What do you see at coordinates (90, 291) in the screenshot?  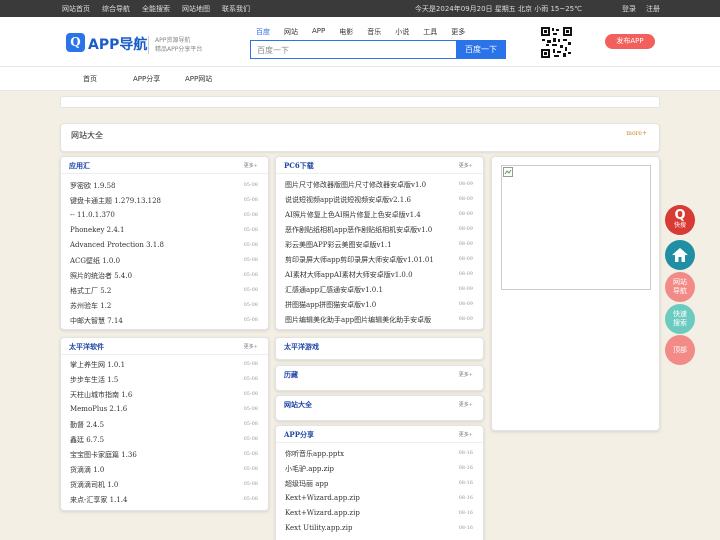 I see `item-name: 格式工厂 5.2` at bounding box center [90, 291].